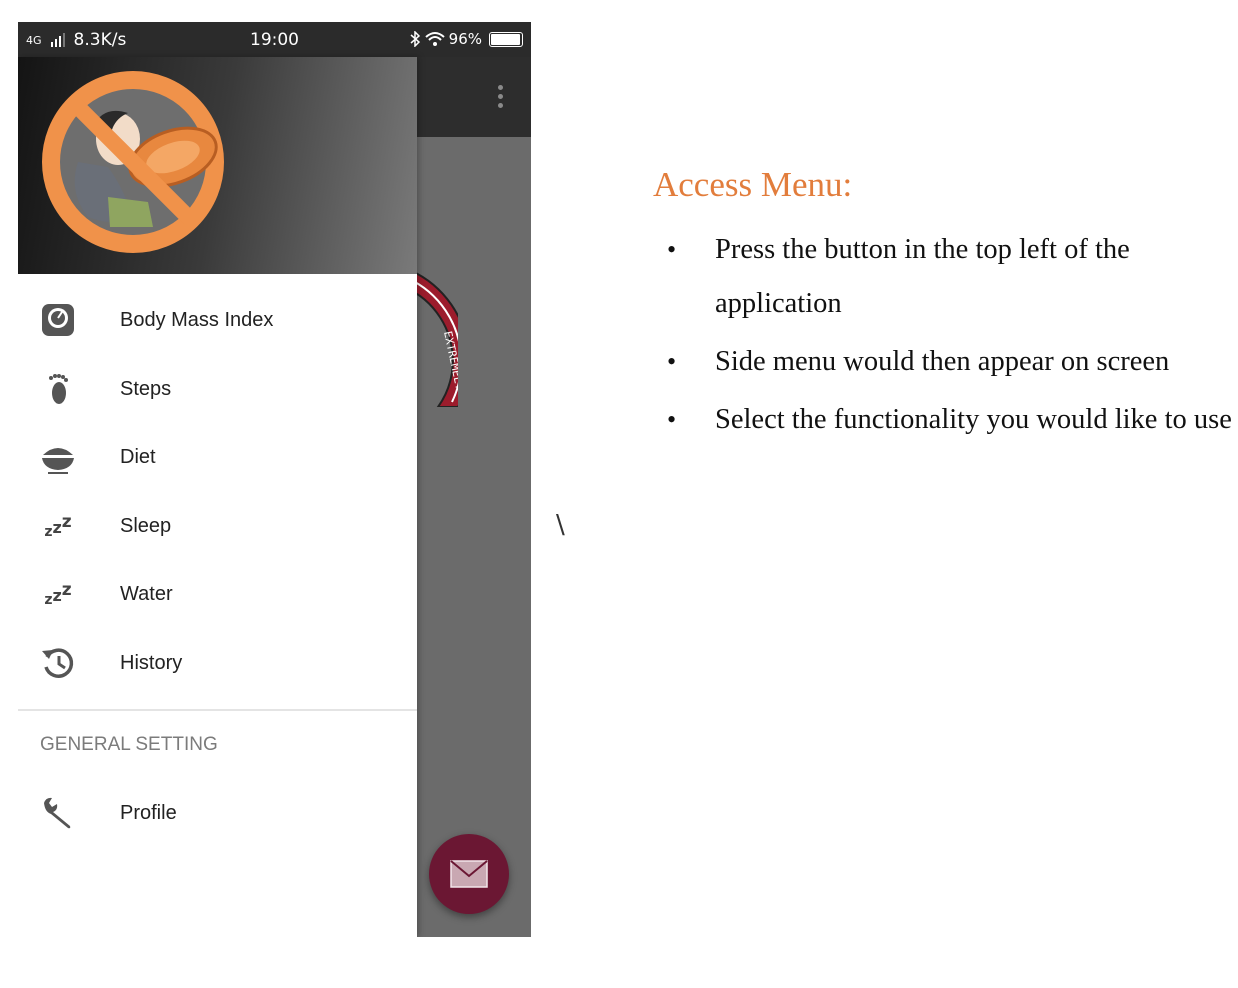  What do you see at coordinates (217, 457) in the screenshot?
I see `drawer-item-diet: Diet` at bounding box center [217, 457].